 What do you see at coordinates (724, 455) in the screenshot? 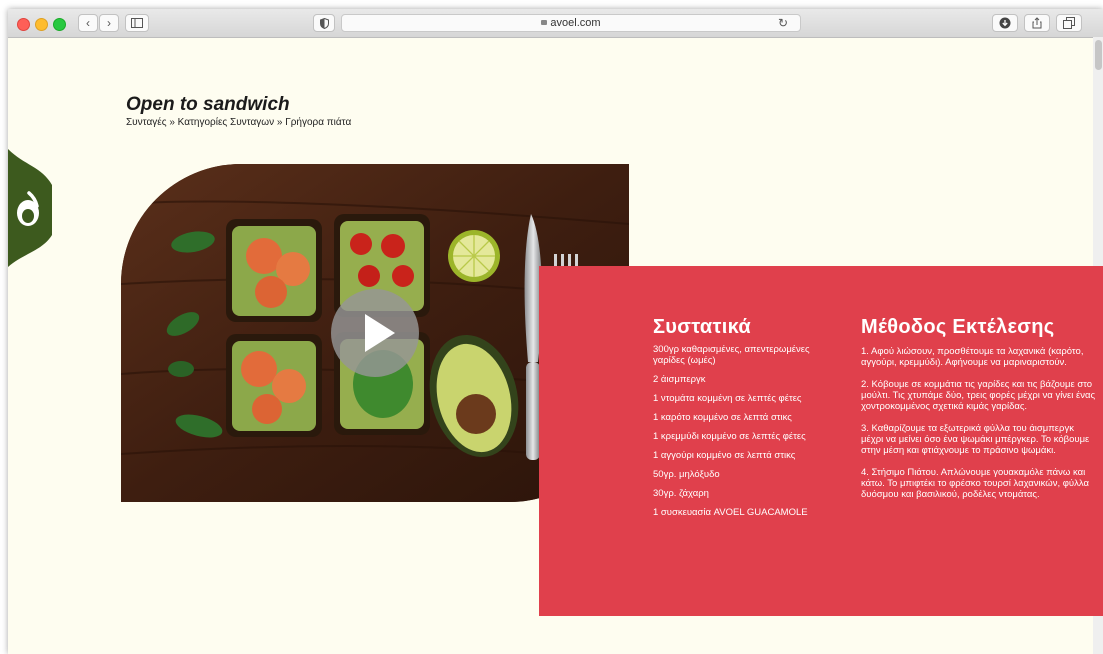
I see `ingredient-item: 1 αγγούρι κομμένο σε λεπτά στικς` at bounding box center [724, 455].